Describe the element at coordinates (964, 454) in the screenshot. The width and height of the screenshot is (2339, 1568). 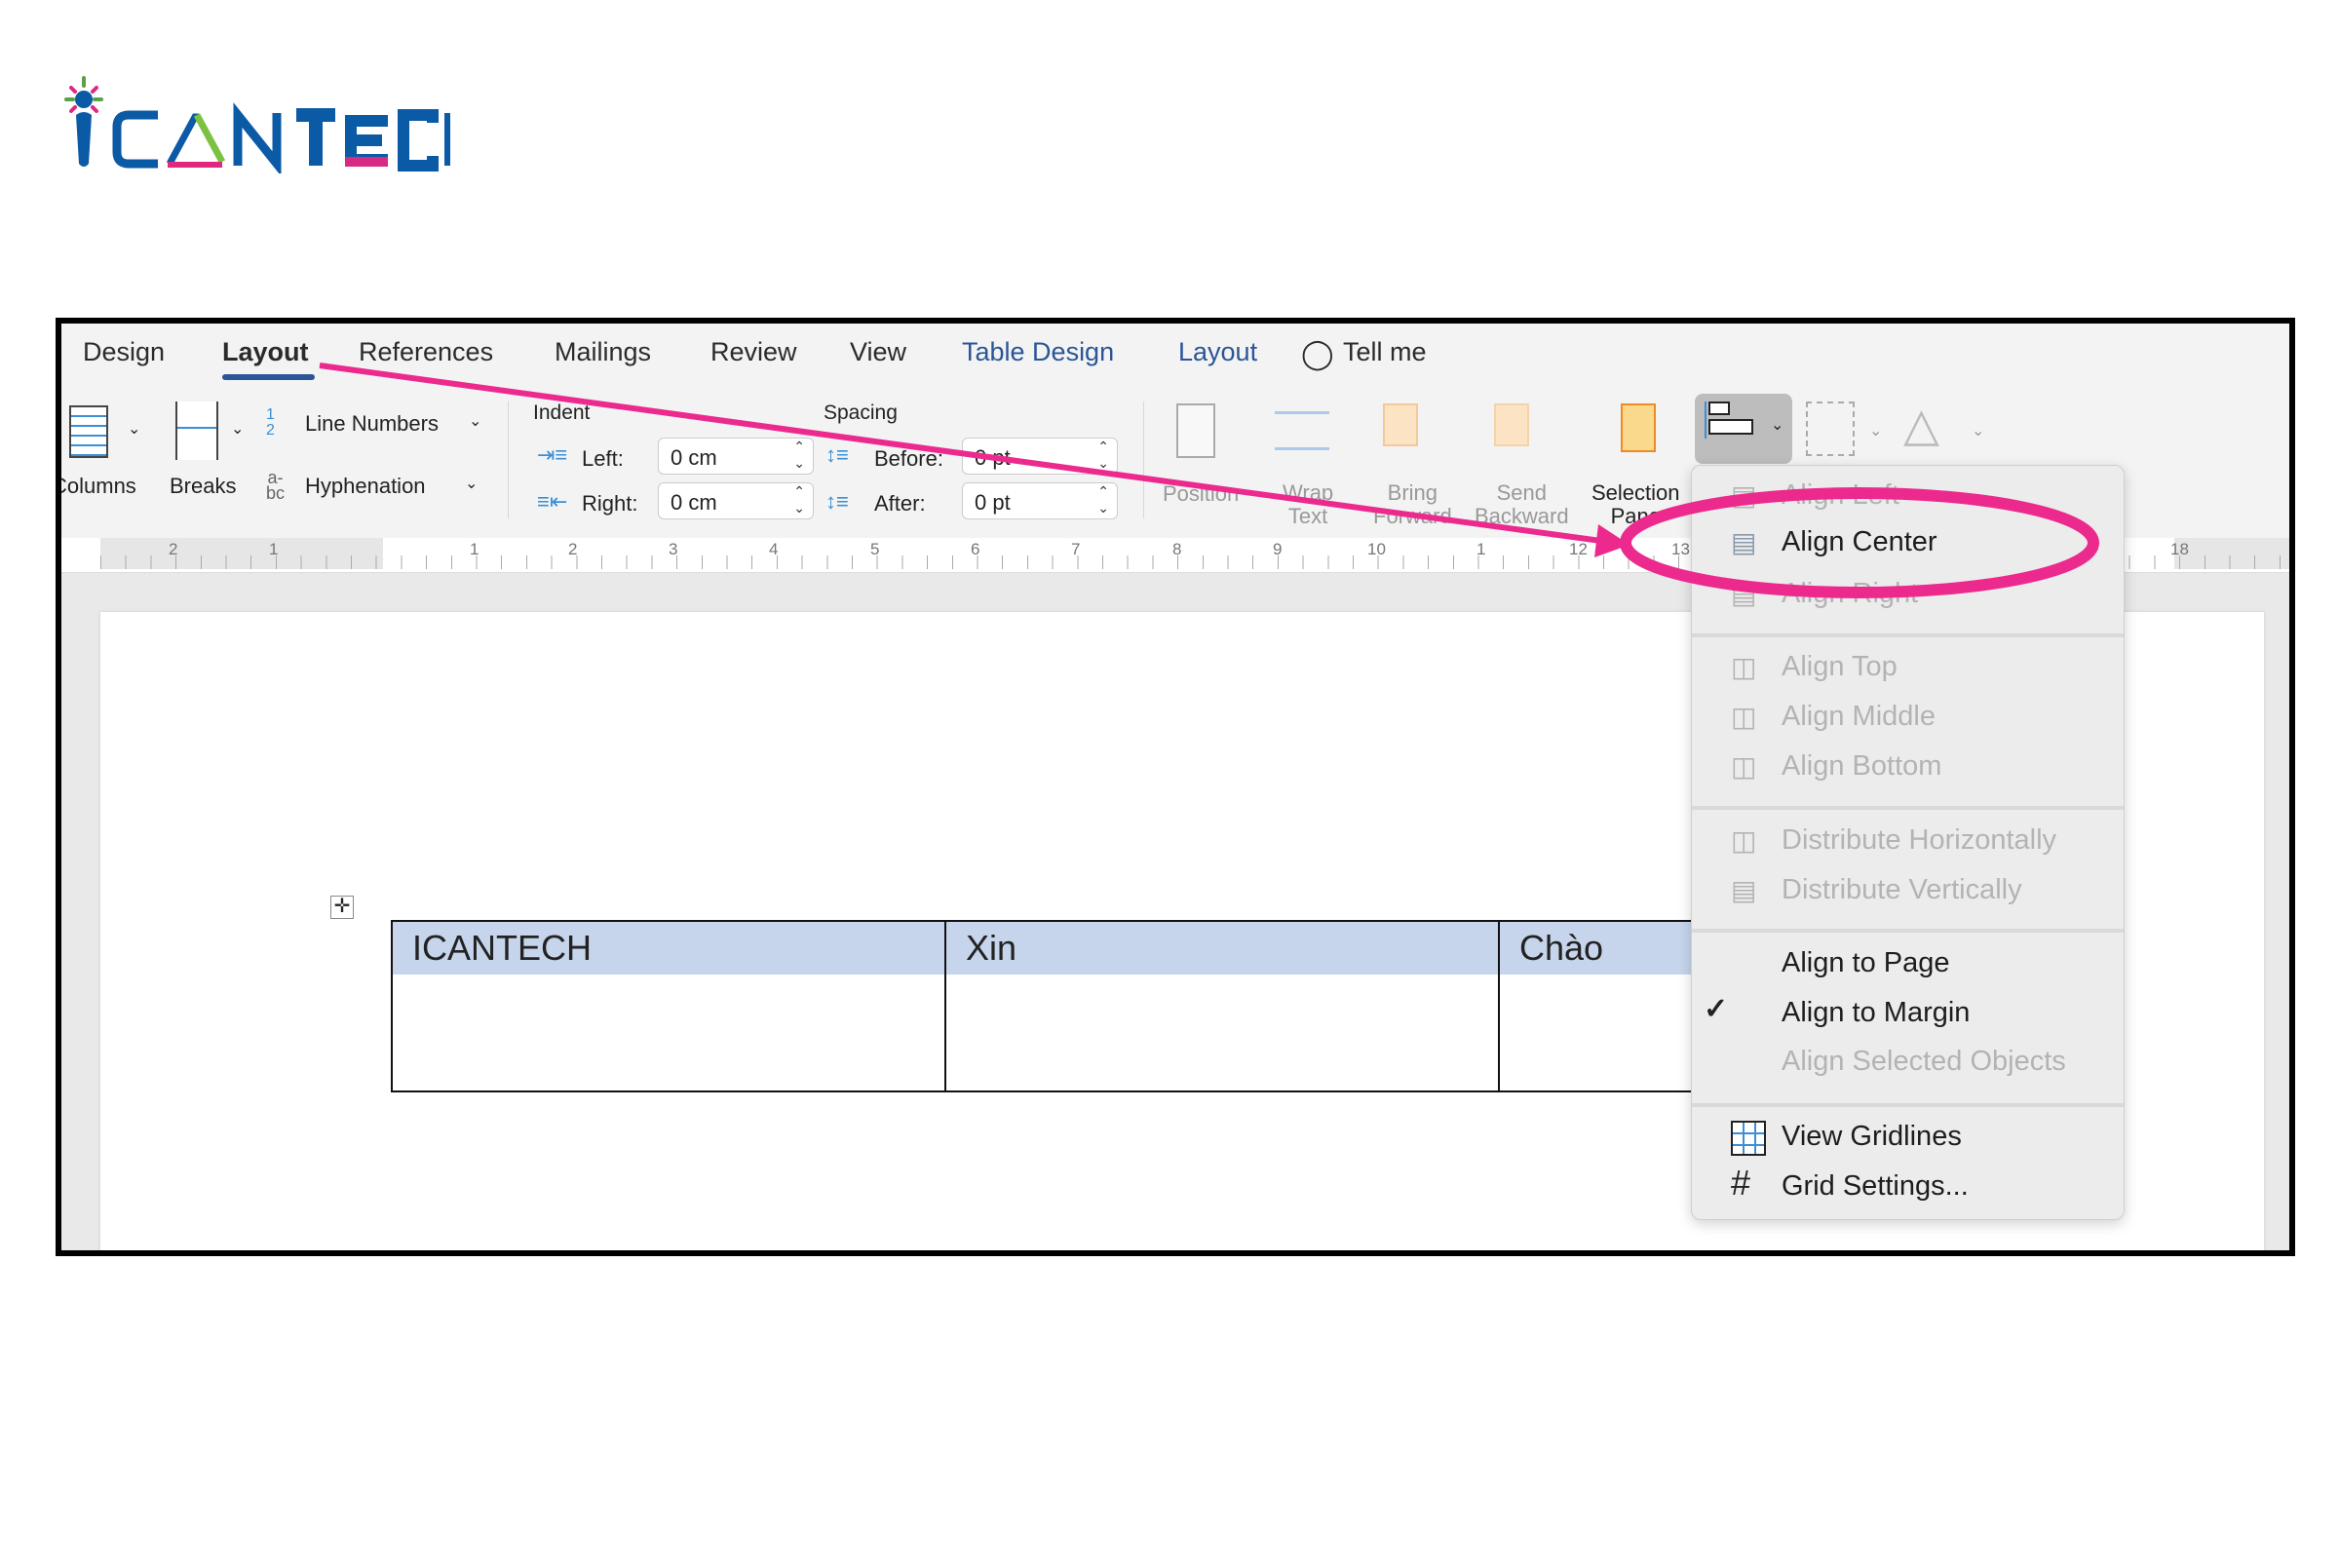
I see `annotation-arrow-line` at that location.